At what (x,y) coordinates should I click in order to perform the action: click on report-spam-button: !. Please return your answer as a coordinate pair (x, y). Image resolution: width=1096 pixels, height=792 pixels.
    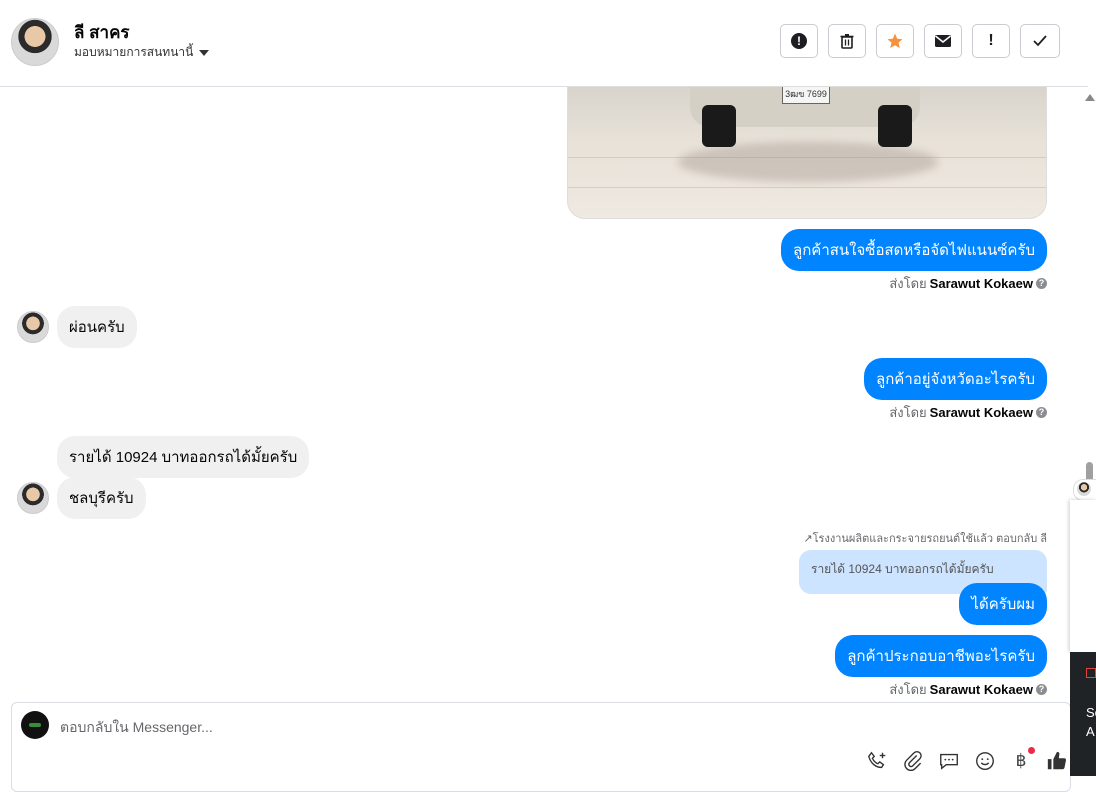
    Looking at the image, I should click on (799, 41).